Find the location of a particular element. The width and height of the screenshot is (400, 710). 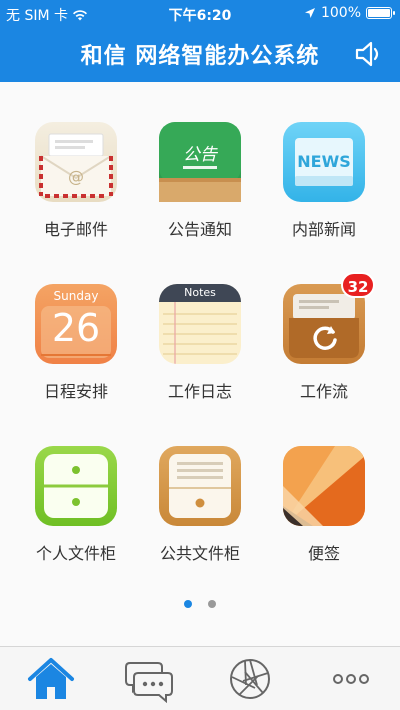

app-label: 公告通知 is located at coordinates (199, 229).